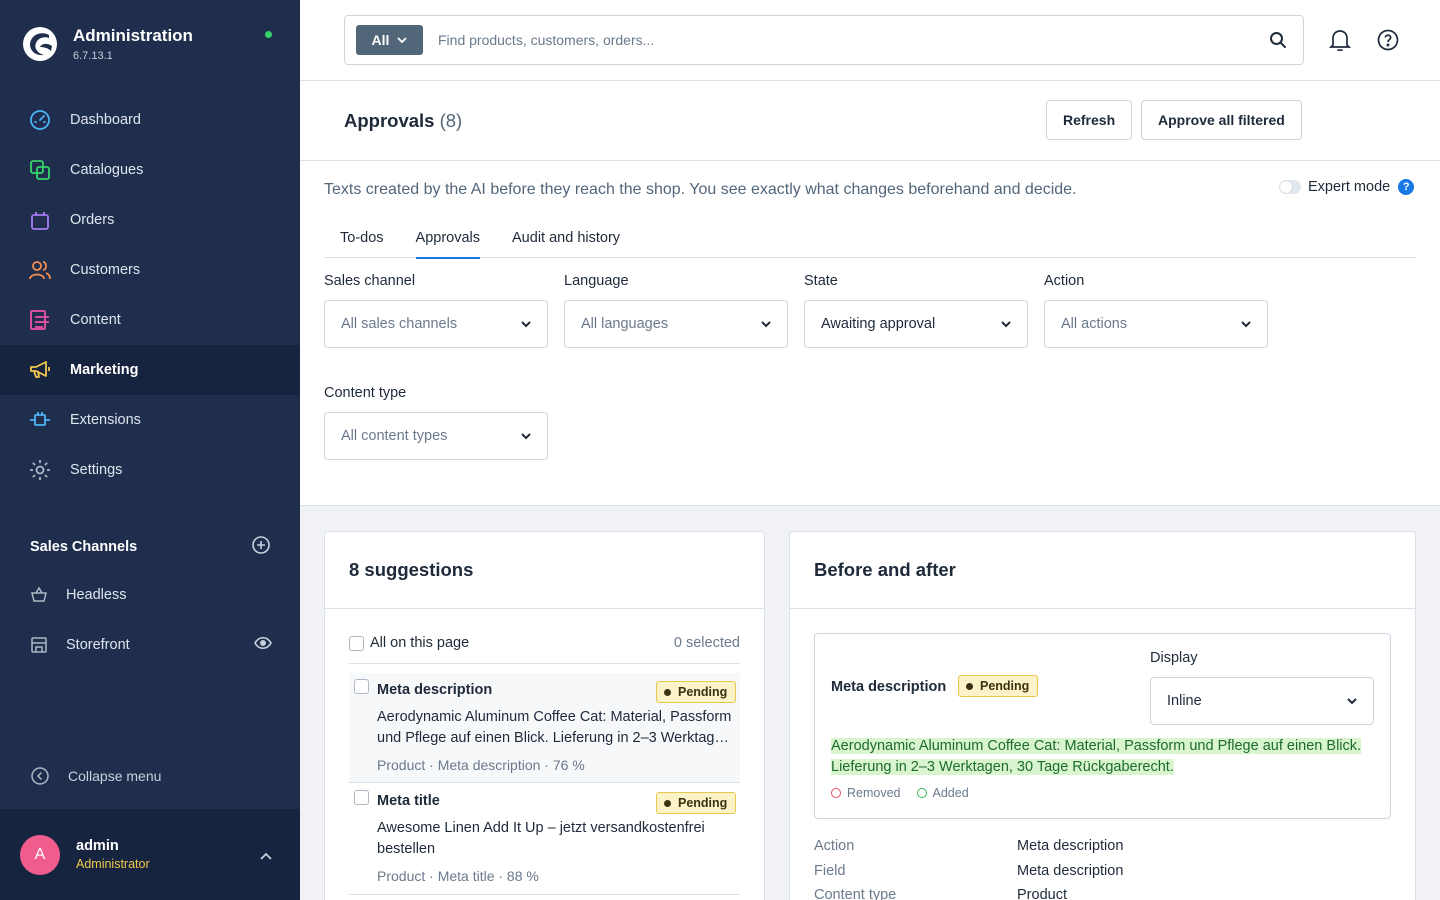  I want to click on legend-removed: Removed, so click(866, 793).